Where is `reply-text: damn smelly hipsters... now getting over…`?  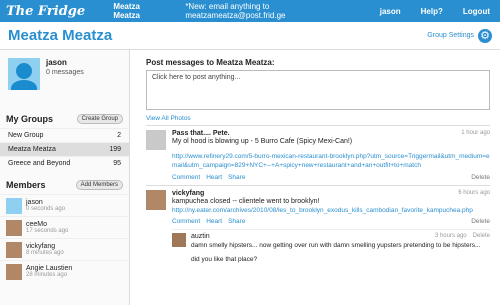
reply-text: damn smelly hipsters... now getting over… is located at coordinates (336, 246).